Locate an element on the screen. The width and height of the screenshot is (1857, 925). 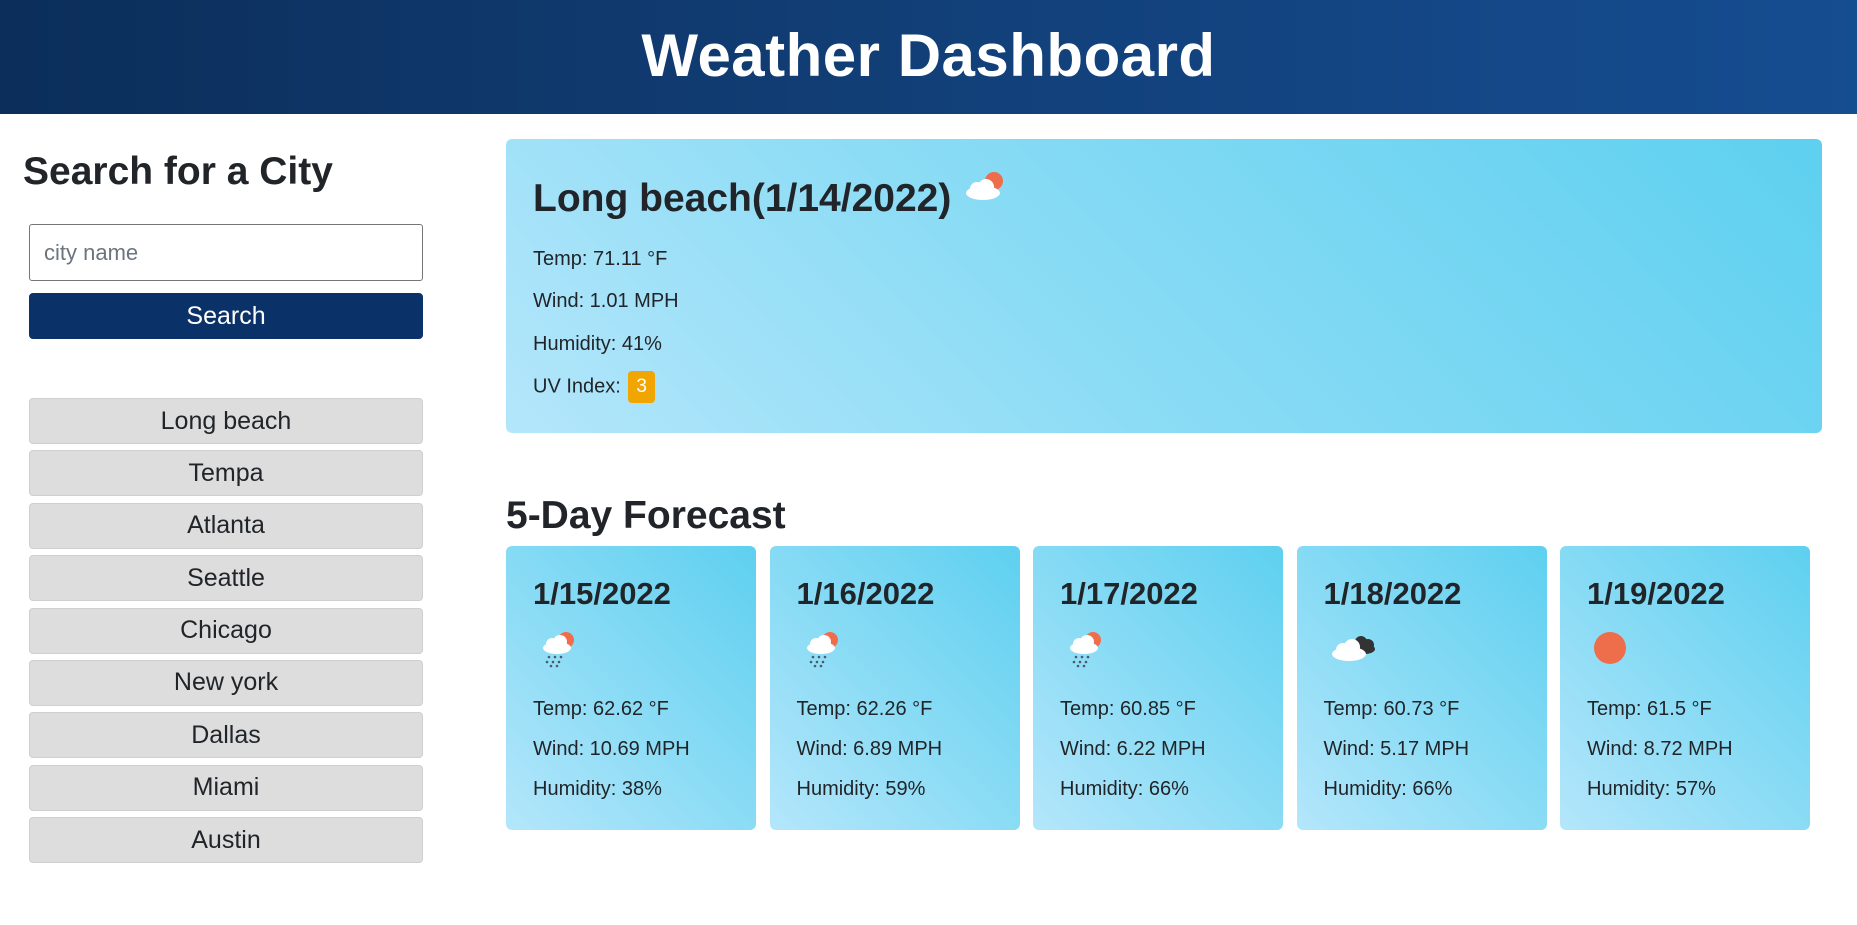
history-item-new-york: New york is located at coordinates (226, 682).